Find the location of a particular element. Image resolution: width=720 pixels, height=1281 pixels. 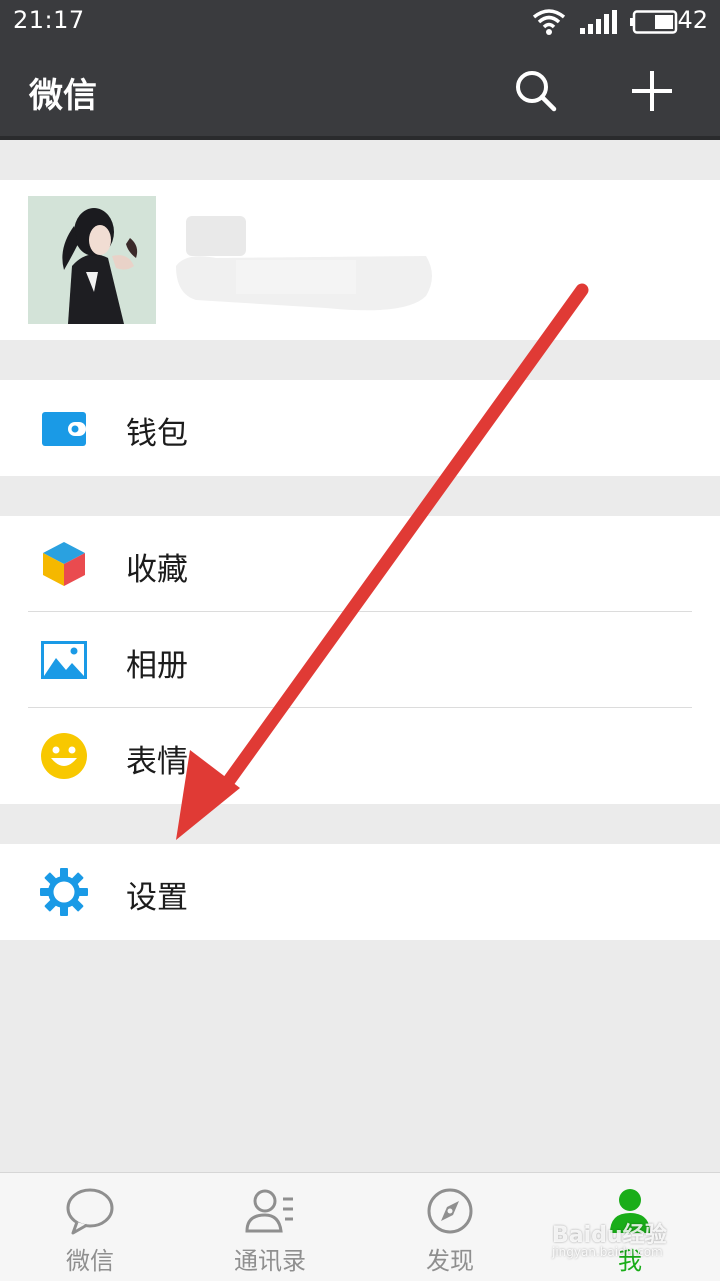

battery-level: 42 is located at coordinates (692, 20).